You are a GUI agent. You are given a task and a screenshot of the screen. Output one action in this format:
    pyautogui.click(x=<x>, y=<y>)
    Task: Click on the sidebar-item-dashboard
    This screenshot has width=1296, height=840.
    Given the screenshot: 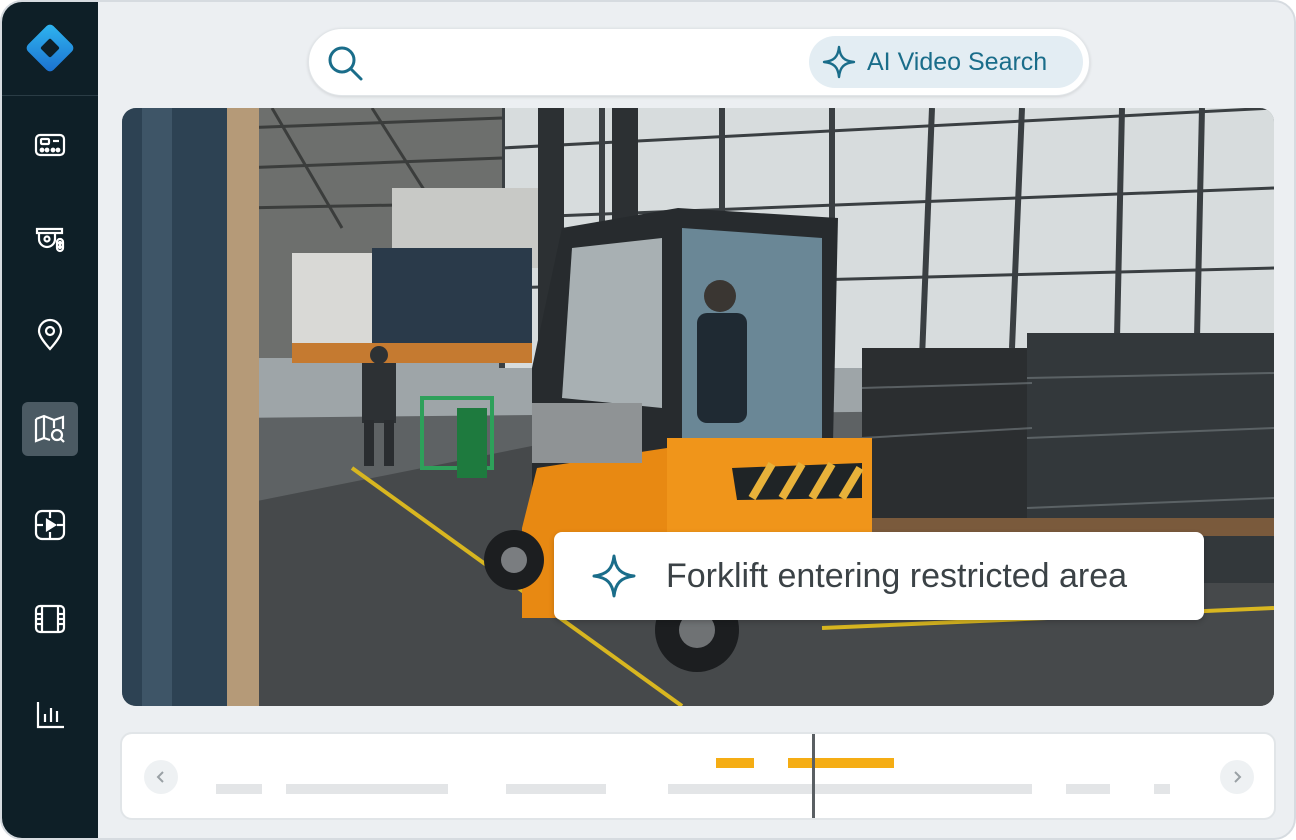 What is the action you would take?
    pyautogui.click(x=50, y=145)
    